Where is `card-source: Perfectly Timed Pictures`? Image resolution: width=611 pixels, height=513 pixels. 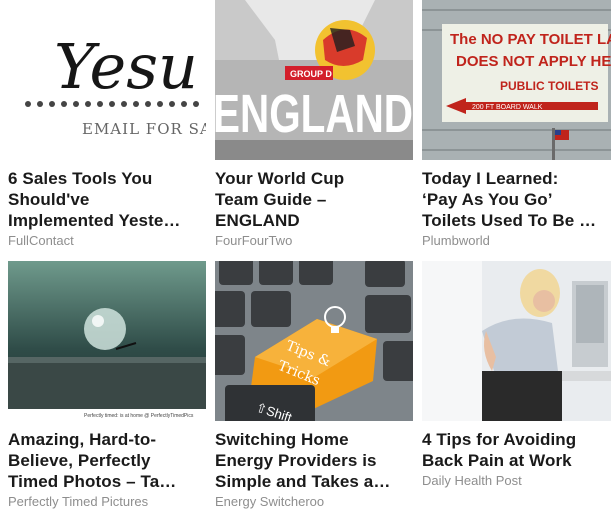
card-source: Perfectly Timed Pictures is located at coordinates (78, 501).